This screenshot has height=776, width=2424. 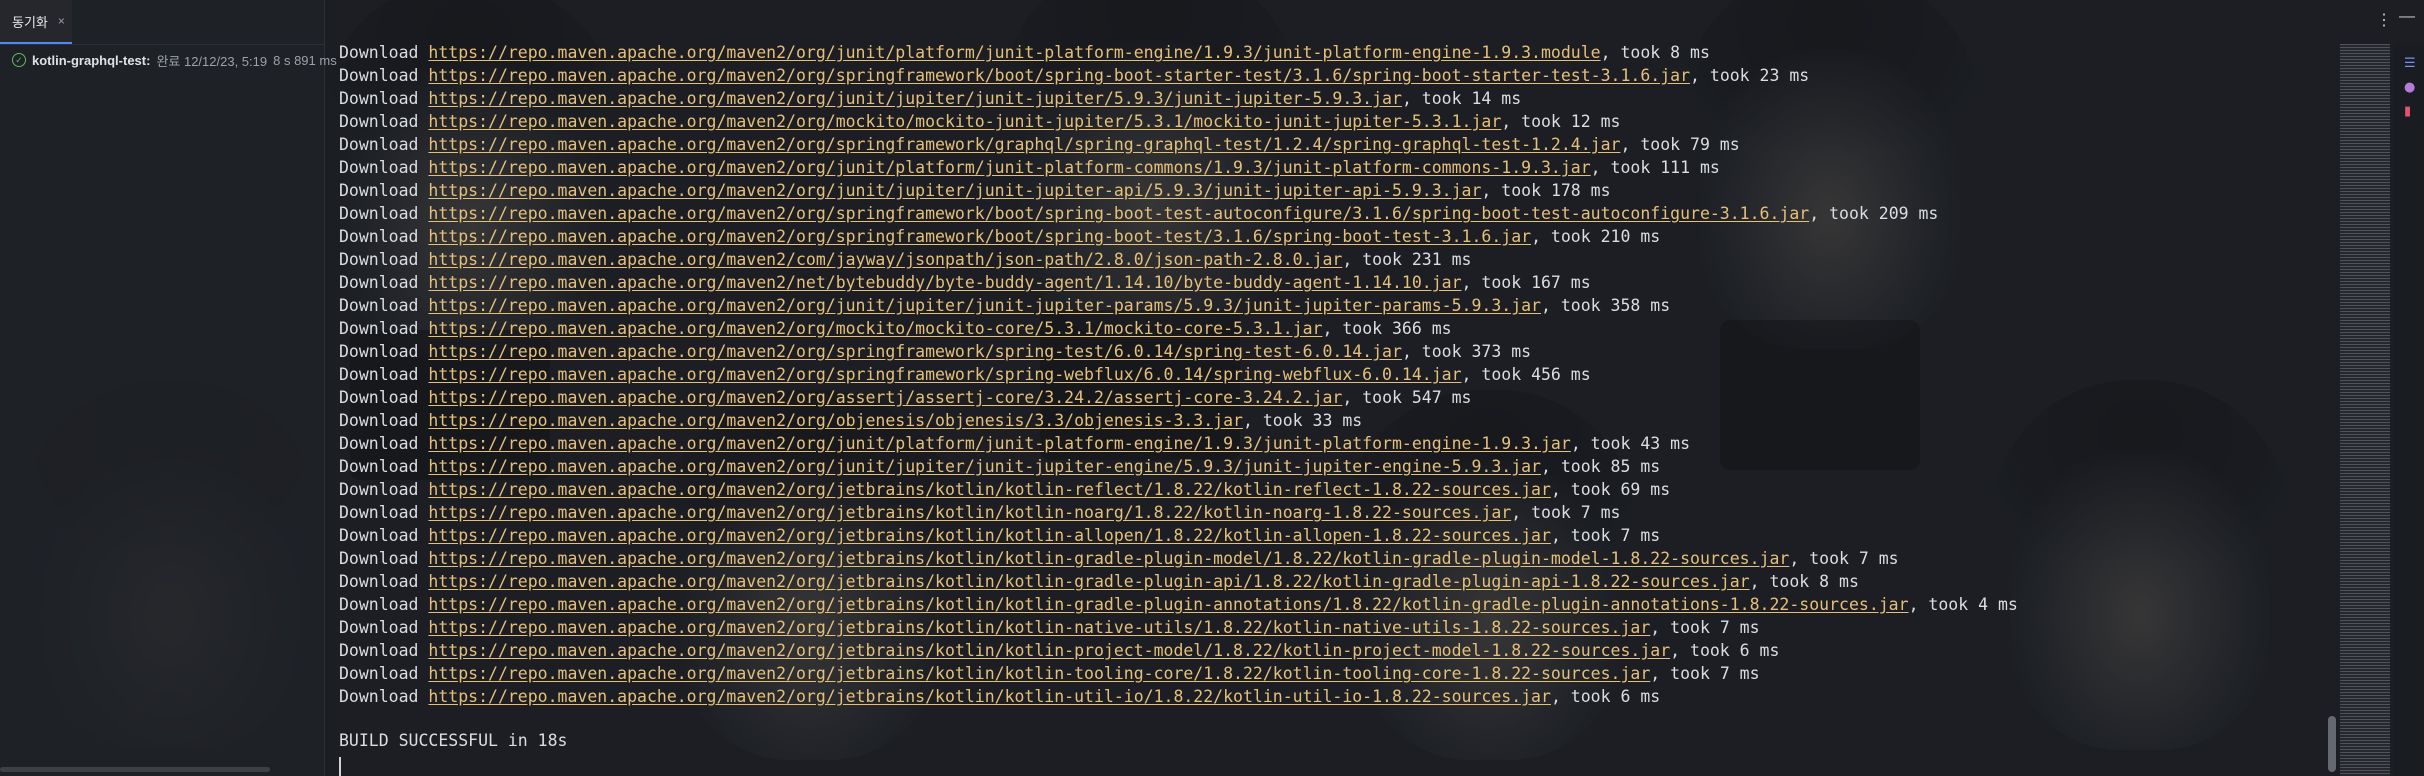 What do you see at coordinates (1630, 443) in the screenshot?
I see `console-line-timing: , took 43 ms` at bounding box center [1630, 443].